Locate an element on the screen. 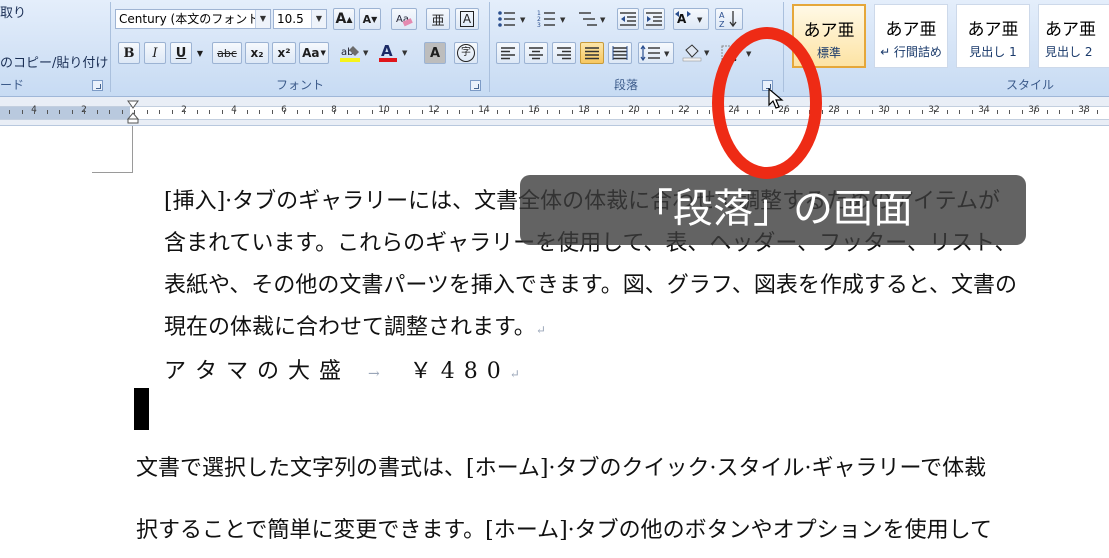 The width and height of the screenshot is (1109, 558). font-color-button: A ▼ is located at coordinates (395, 53).